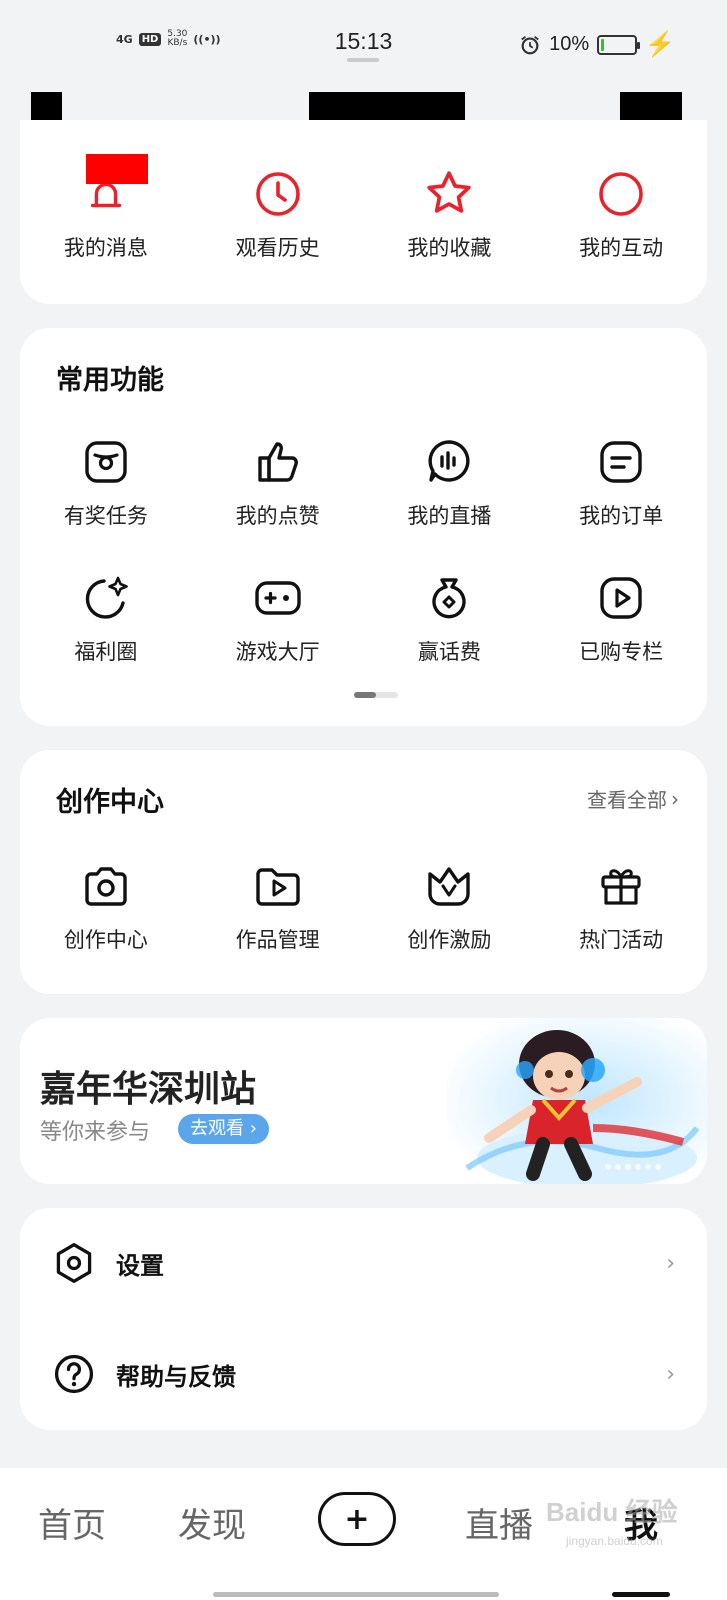 The image size is (727, 1600). I want to click on plus-icon: +, so click(357, 1519).